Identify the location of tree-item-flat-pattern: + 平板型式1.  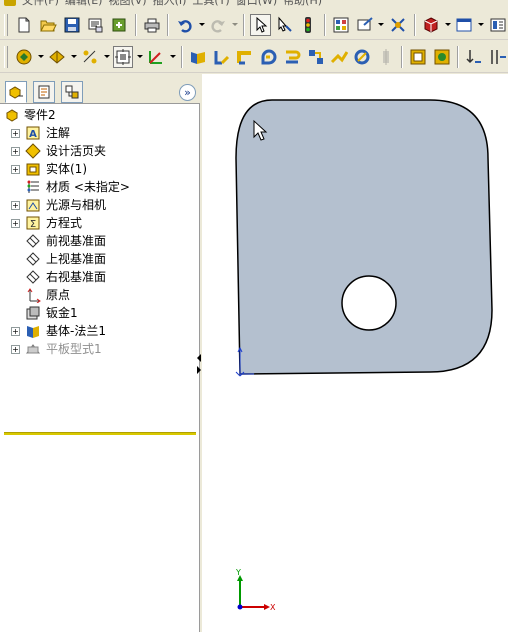
(100, 349).